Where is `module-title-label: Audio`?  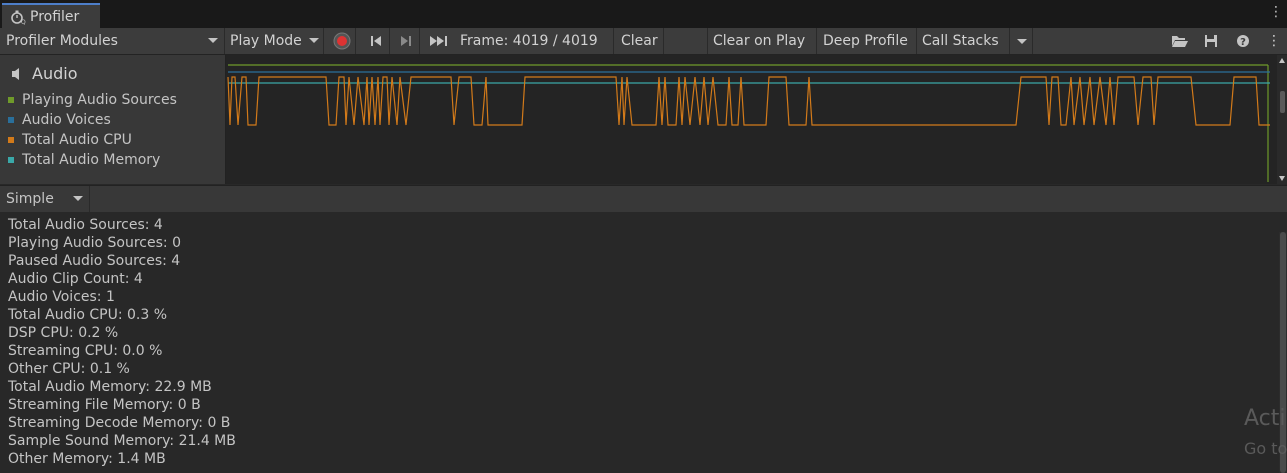
module-title-label: Audio is located at coordinates (55, 73).